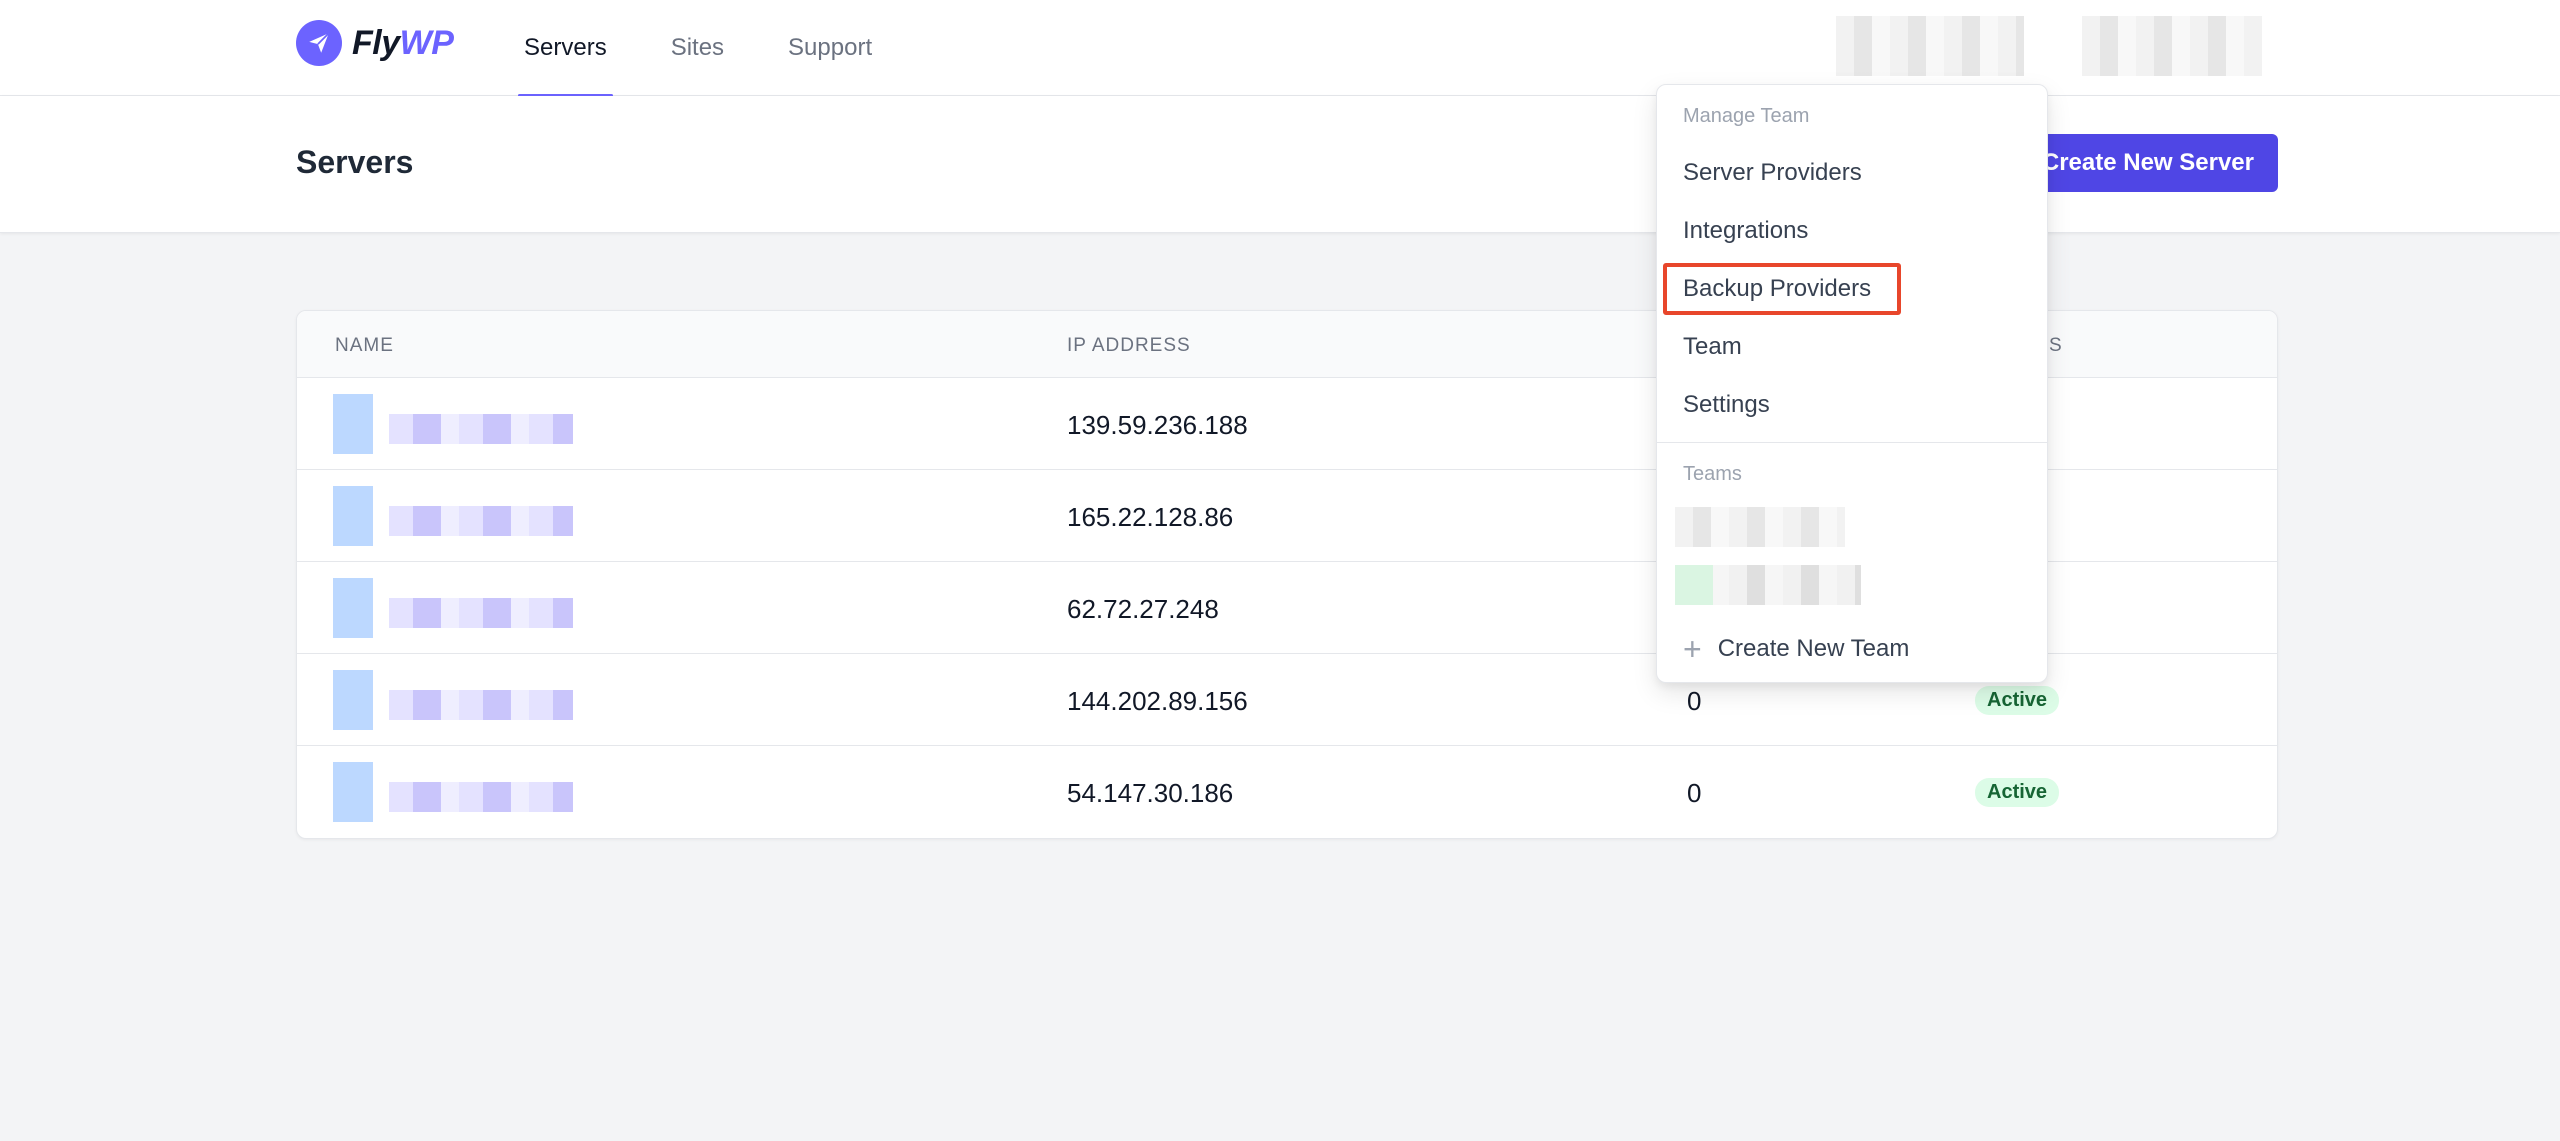 The width and height of the screenshot is (2560, 1141). What do you see at coordinates (1772, 173) in the screenshot?
I see `menu-item-server-providers: Server Providers` at bounding box center [1772, 173].